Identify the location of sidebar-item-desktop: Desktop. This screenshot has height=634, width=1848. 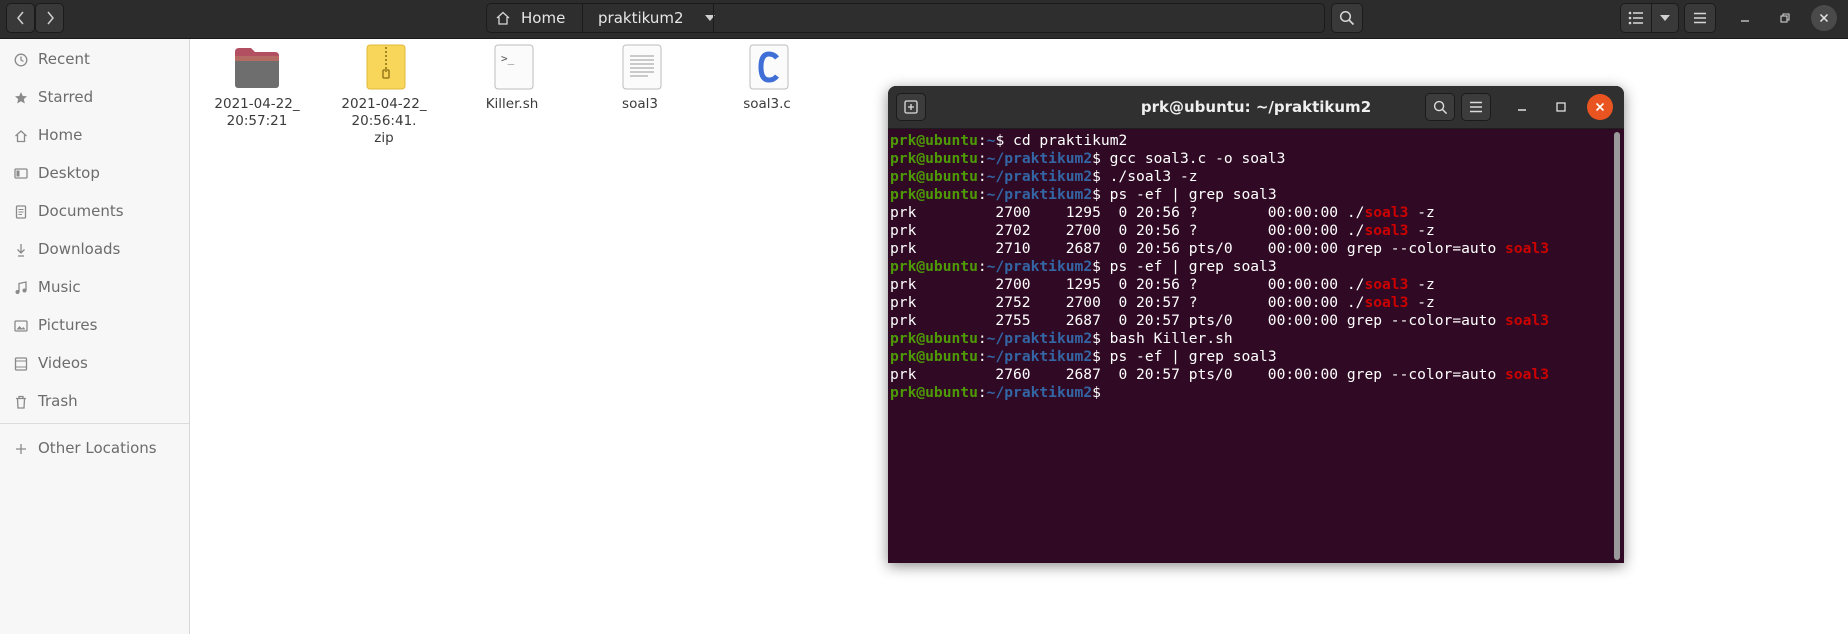
(94, 173).